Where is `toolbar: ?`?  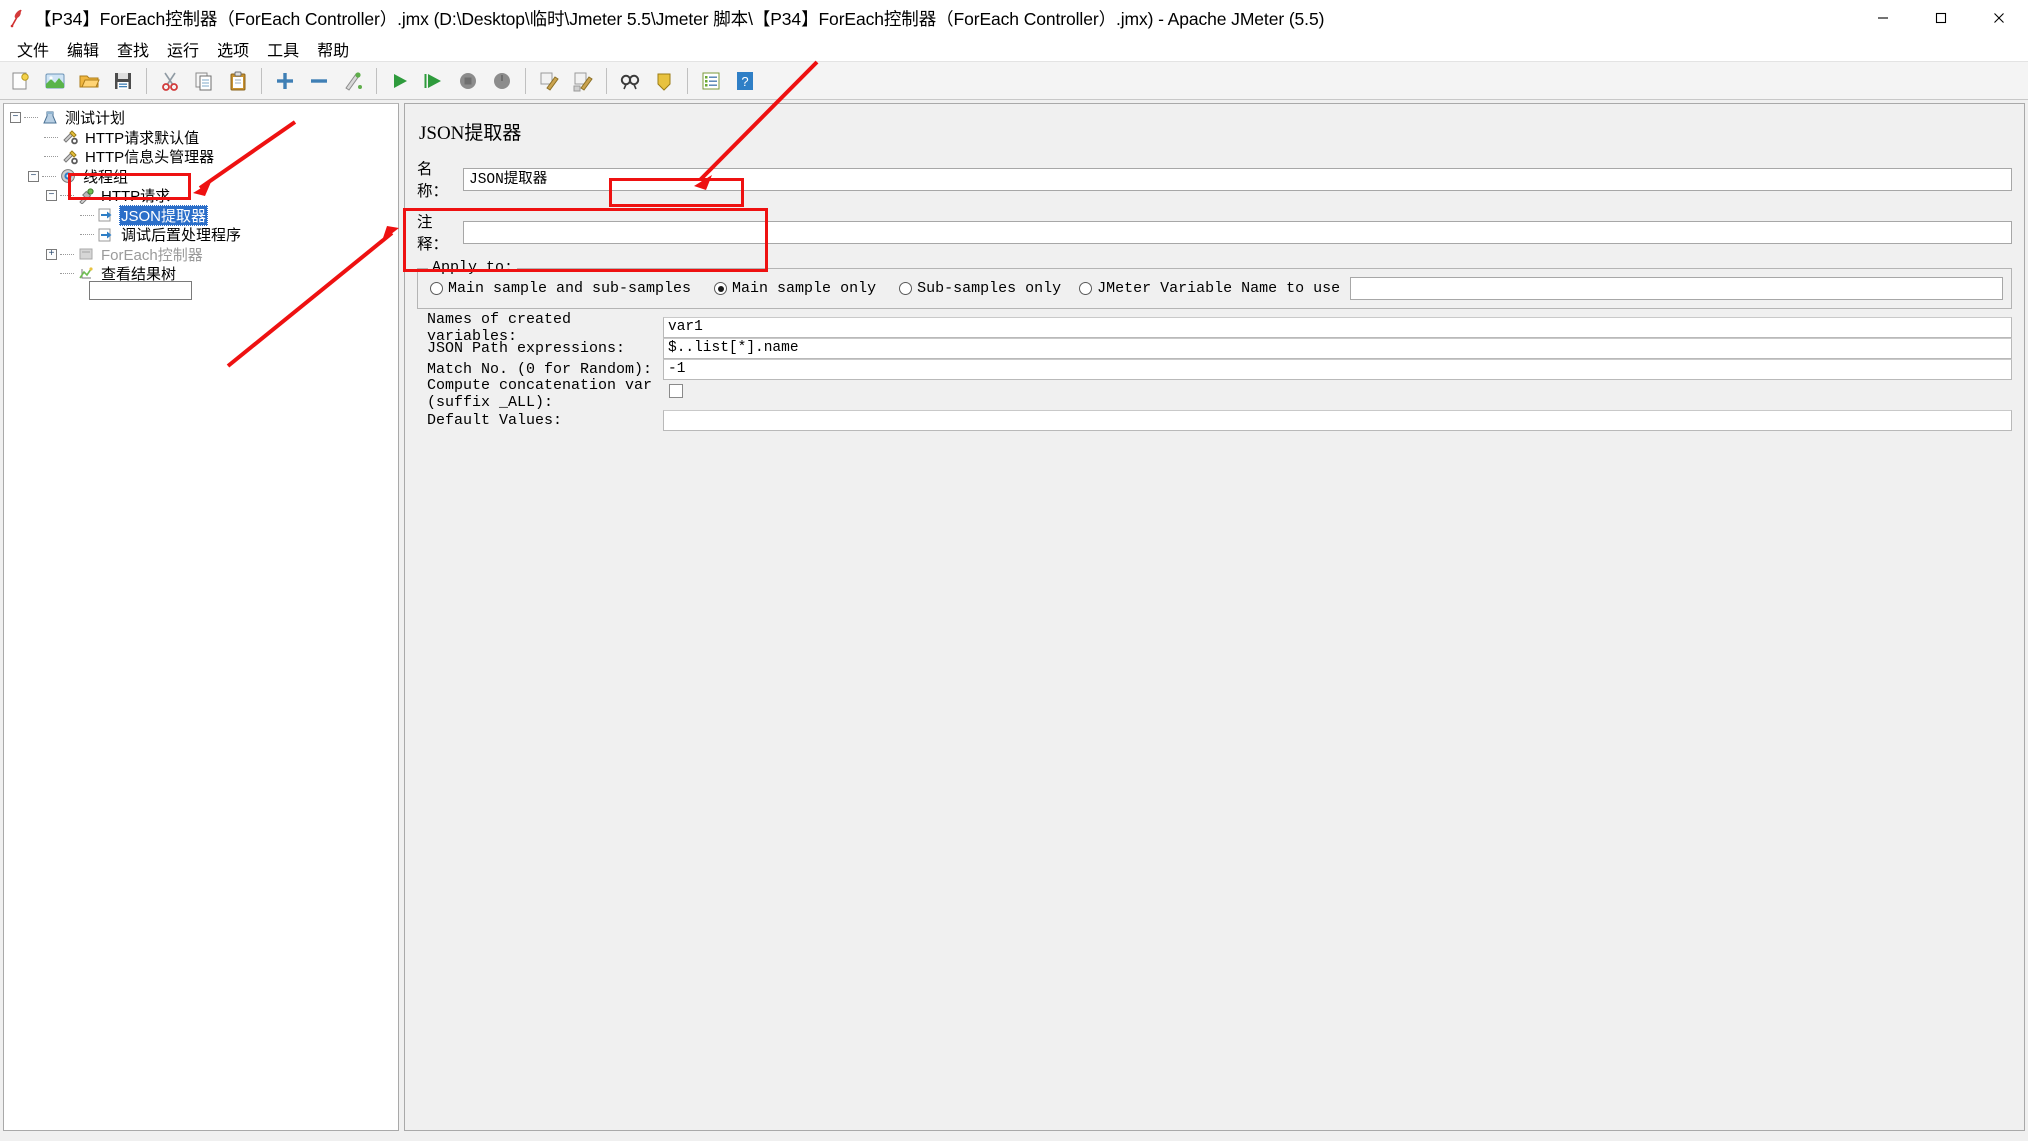 toolbar: ? is located at coordinates (1014, 81).